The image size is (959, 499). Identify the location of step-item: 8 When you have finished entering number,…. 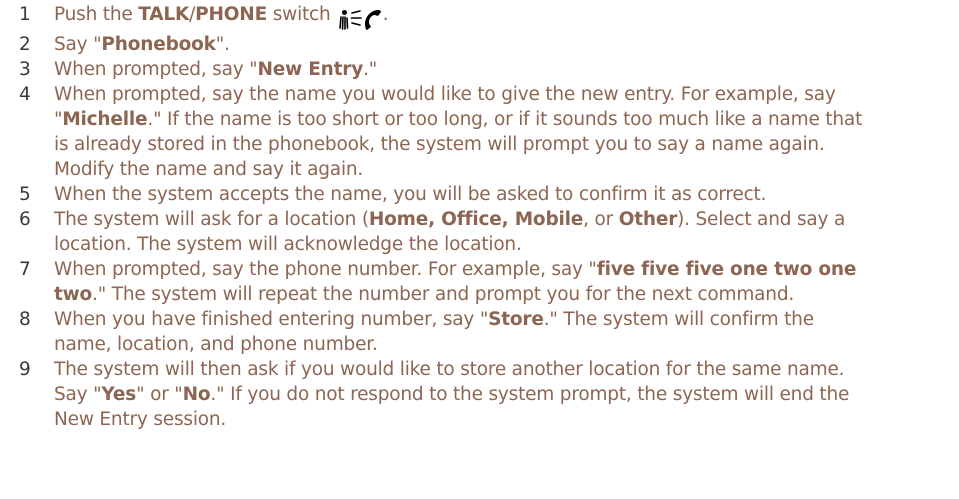
(486, 332).